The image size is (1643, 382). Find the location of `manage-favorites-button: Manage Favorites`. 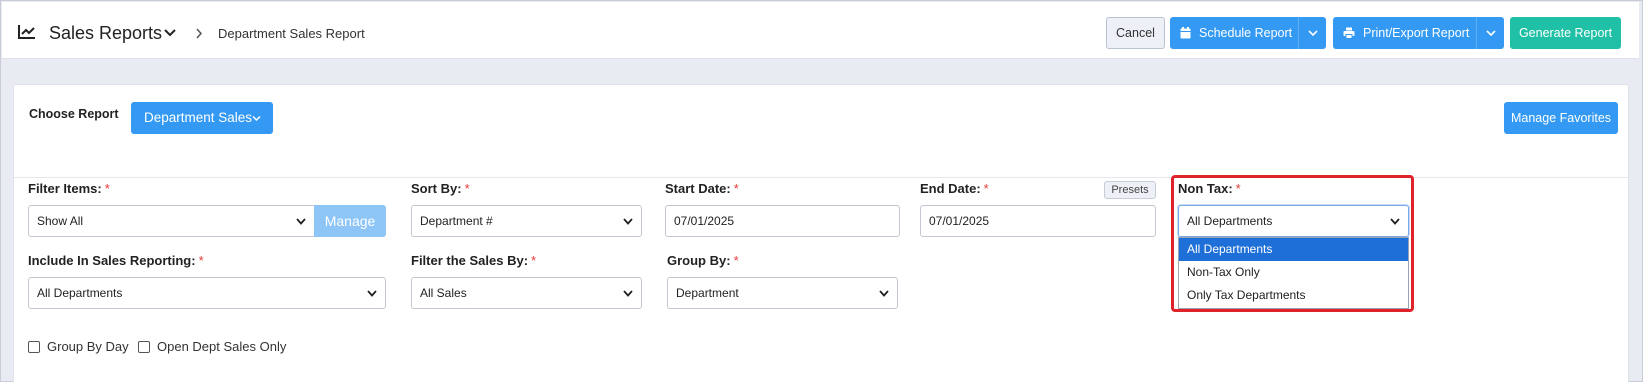

manage-favorites-button: Manage Favorites is located at coordinates (1561, 118).